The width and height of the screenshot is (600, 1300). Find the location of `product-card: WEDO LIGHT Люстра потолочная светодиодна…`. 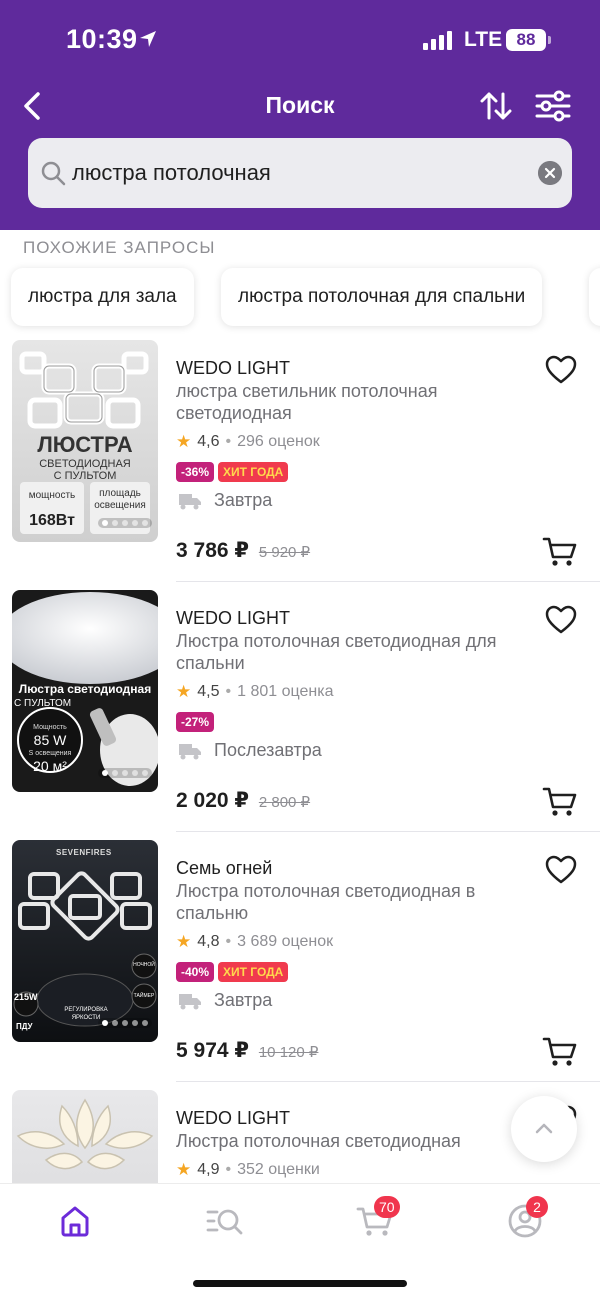

product-card: WEDO LIGHT Люстра потолочная светодиодна… is located at coordinates (300, 1136).